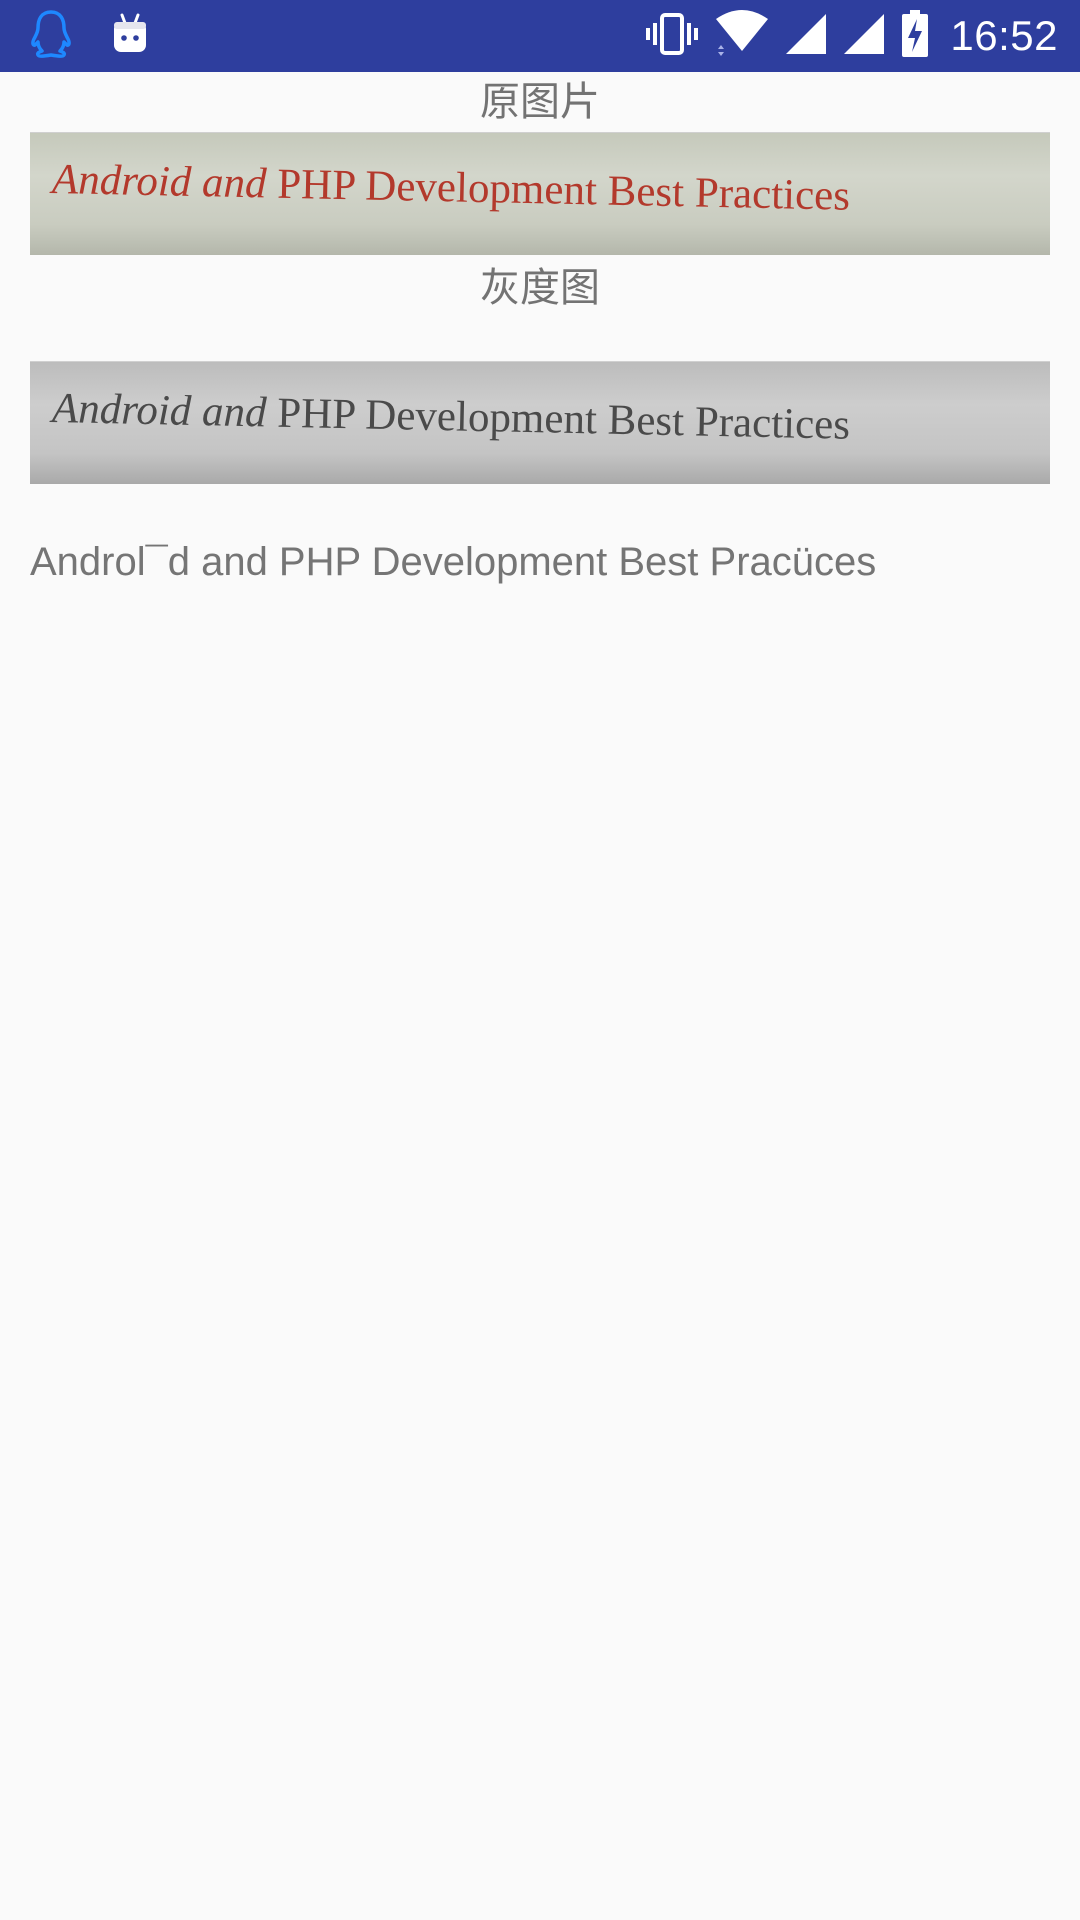 The image size is (1080, 1920). I want to click on system-icons: 16:52, so click(851, 36).